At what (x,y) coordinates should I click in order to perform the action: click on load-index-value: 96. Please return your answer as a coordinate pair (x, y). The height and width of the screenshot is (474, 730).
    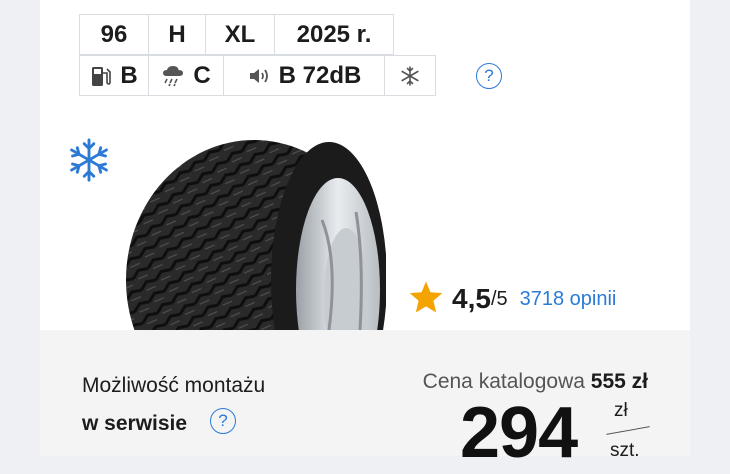
    Looking at the image, I should click on (114, 34).